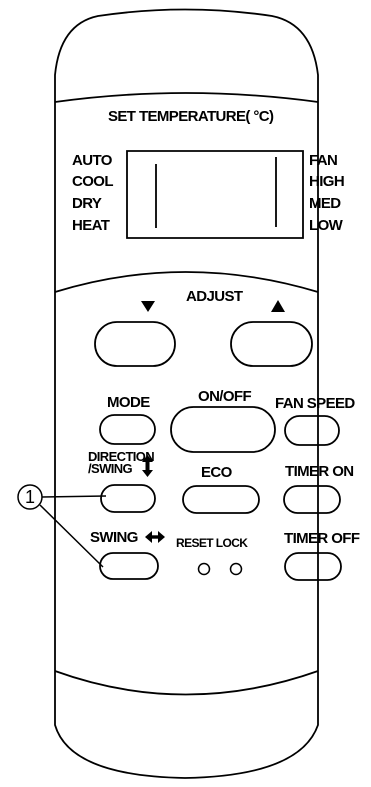  Describe the element at coordinates (191, 116) in the screenshot. I see `set-temperature-title: SET TEMPERATURE( °C)` at that location.